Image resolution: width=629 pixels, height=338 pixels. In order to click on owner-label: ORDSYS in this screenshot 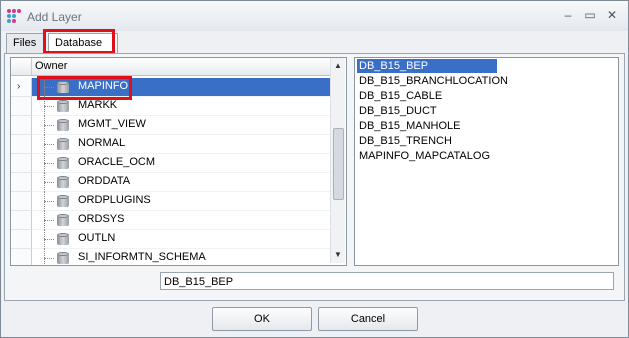, I will do `click(101, 219)`.